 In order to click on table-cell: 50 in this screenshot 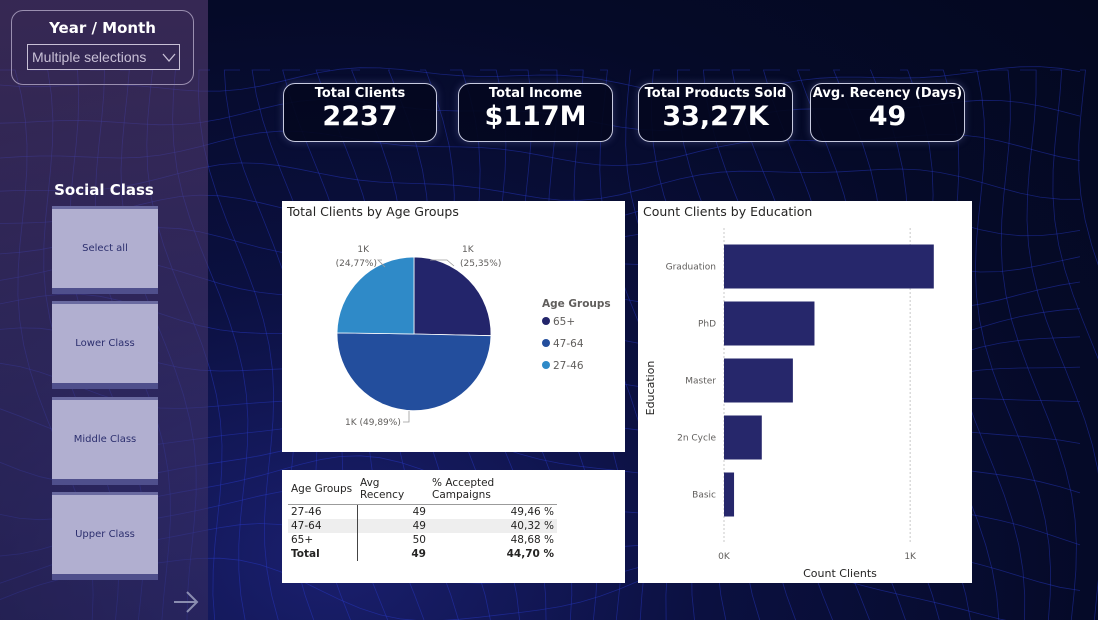, I will do `click(419, 539)`.